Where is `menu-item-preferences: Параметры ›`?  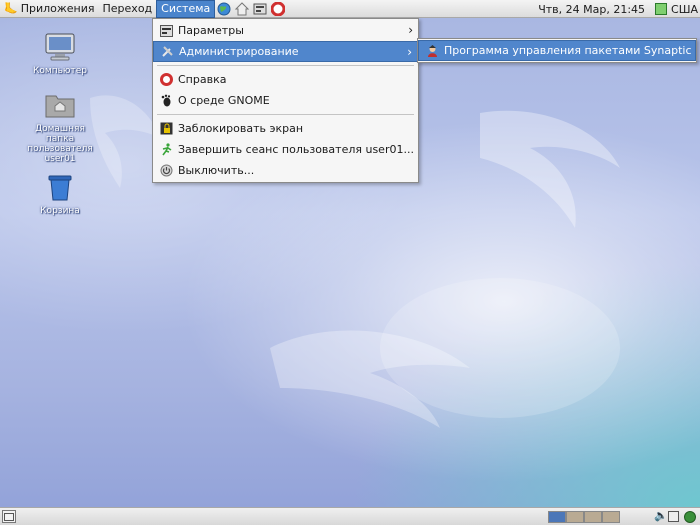 menu-item-preferences: Параметры › is located at coordinates (285, 30).